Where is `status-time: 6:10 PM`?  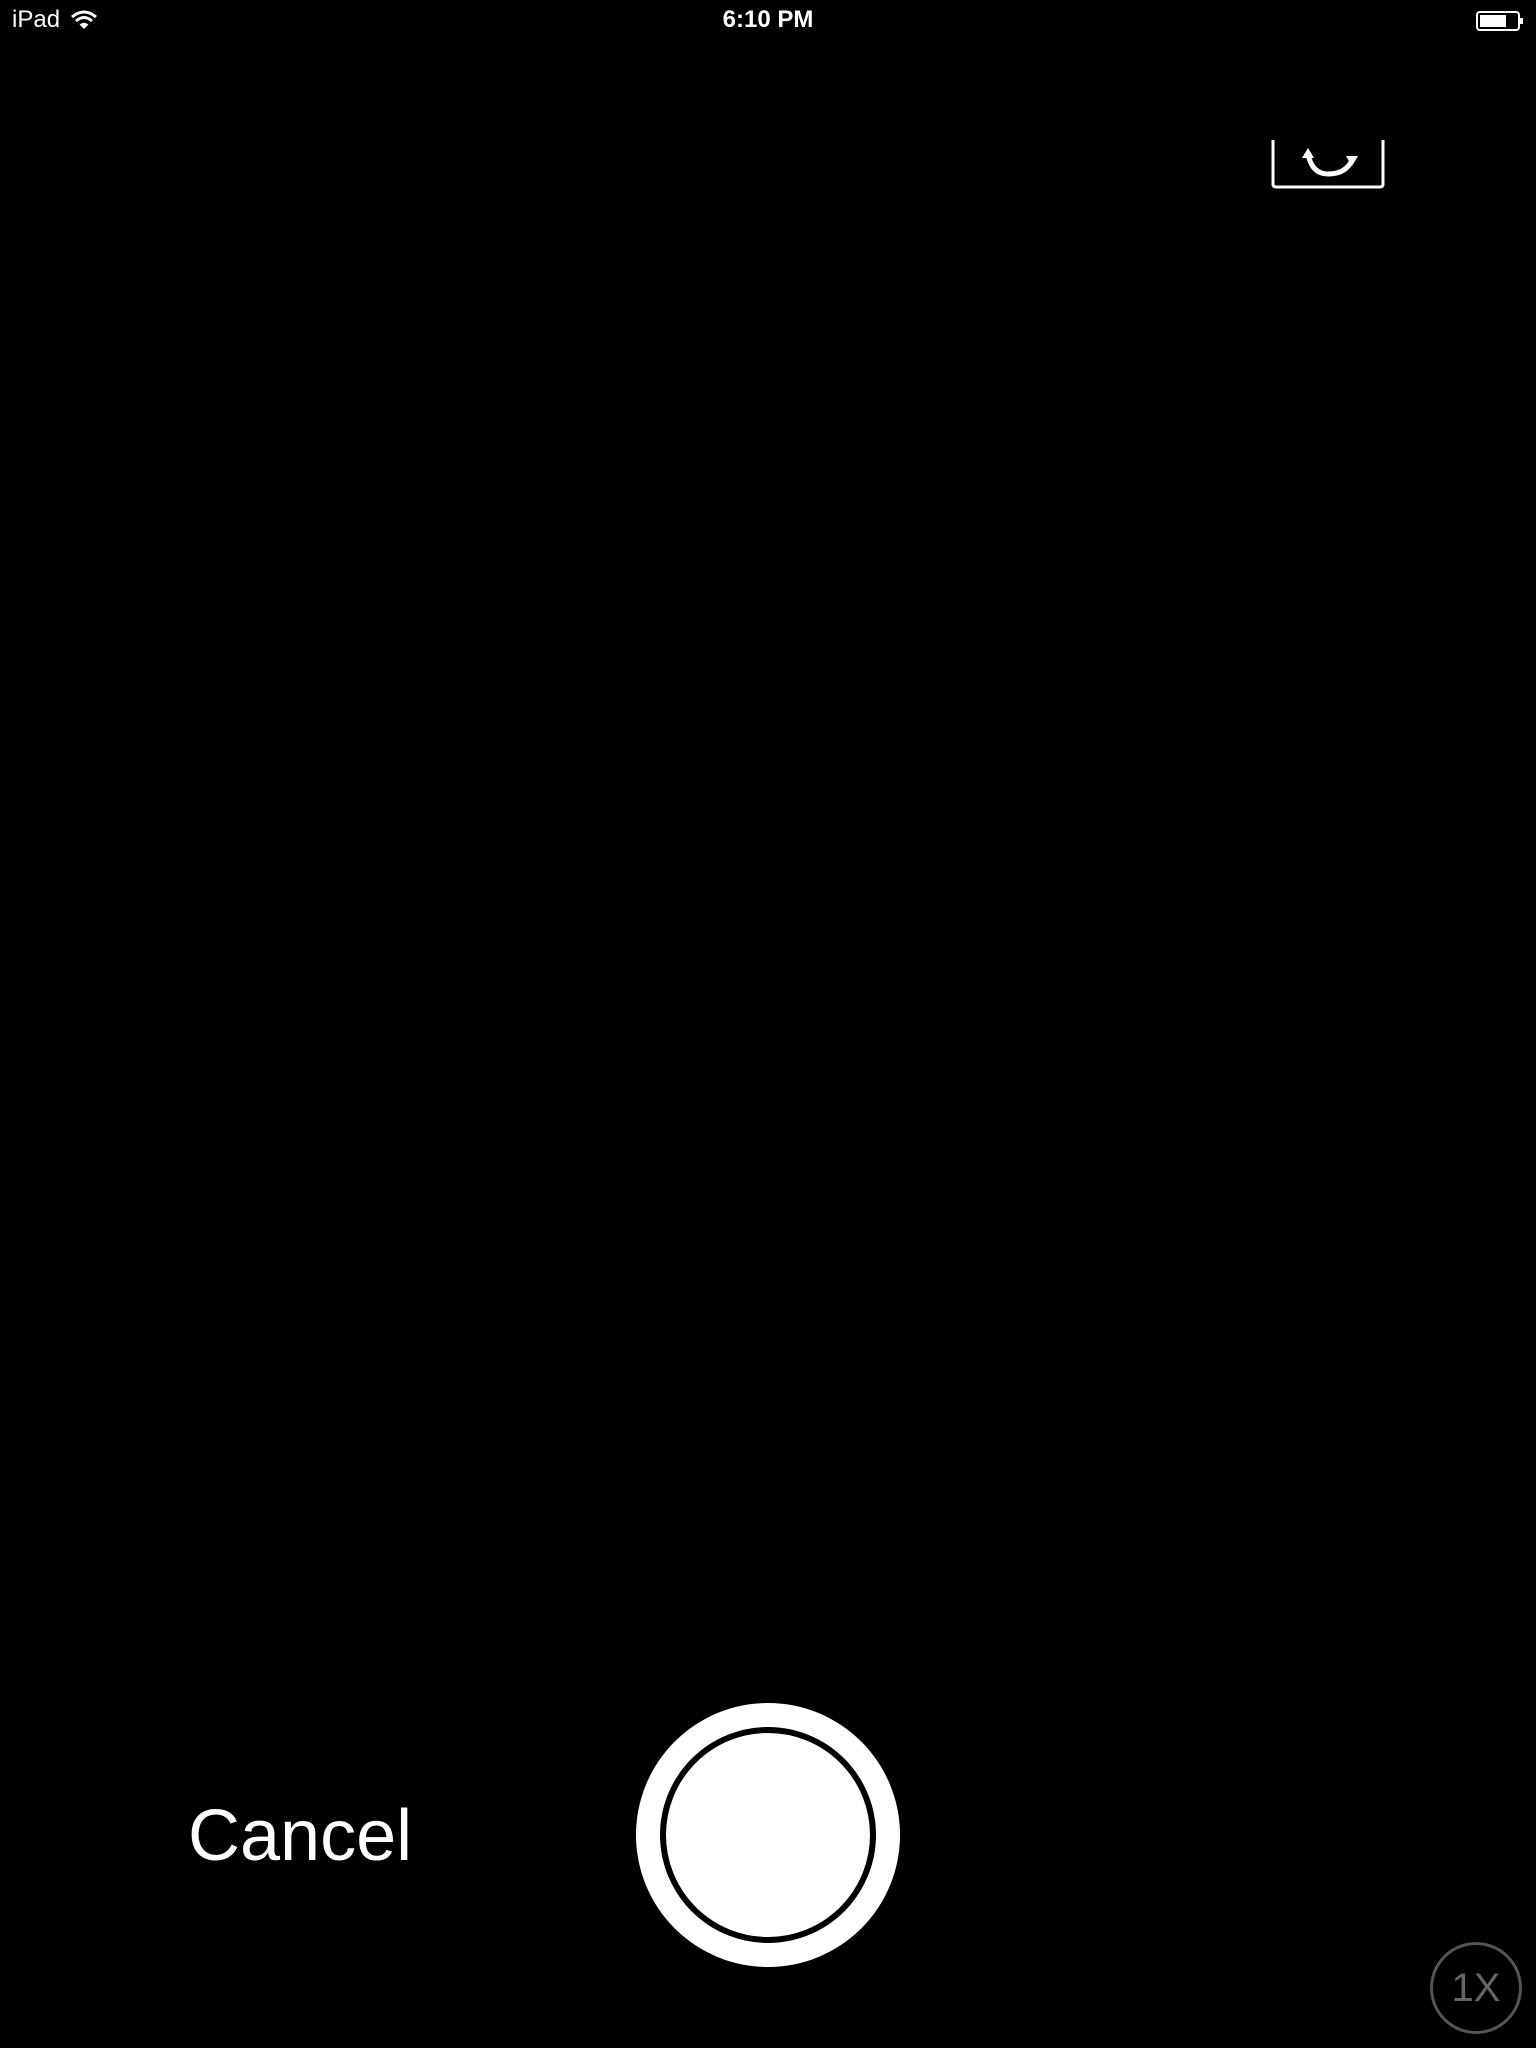
status-time: 6:10 PM is located at coordinates (768, 19).